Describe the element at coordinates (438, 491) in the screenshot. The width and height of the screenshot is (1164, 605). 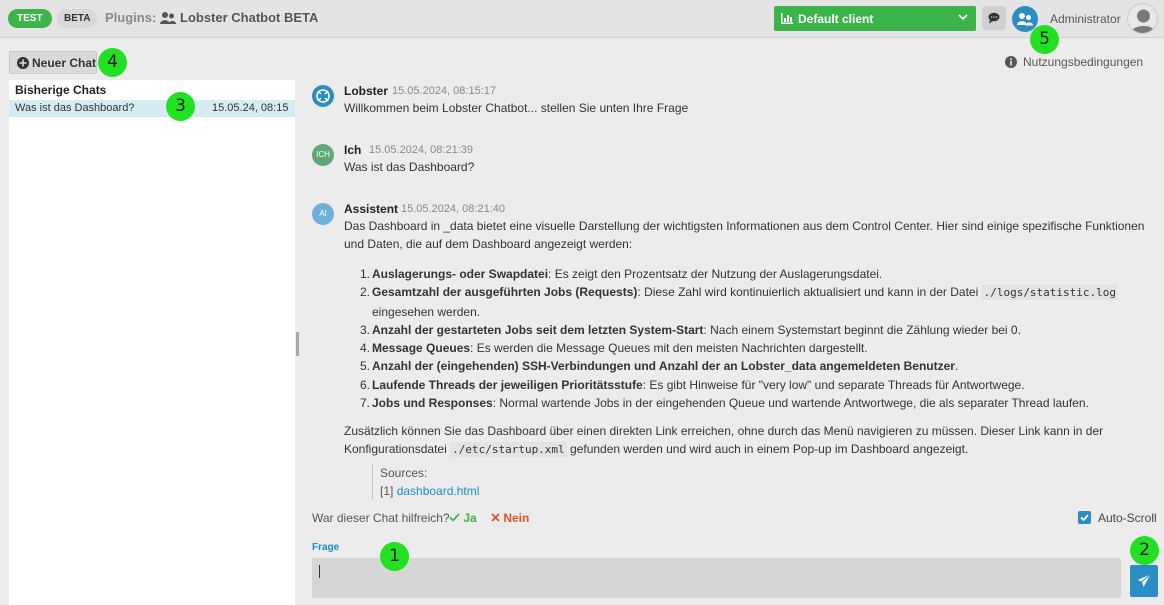
I see `source-link: dashboard.html` at that location.